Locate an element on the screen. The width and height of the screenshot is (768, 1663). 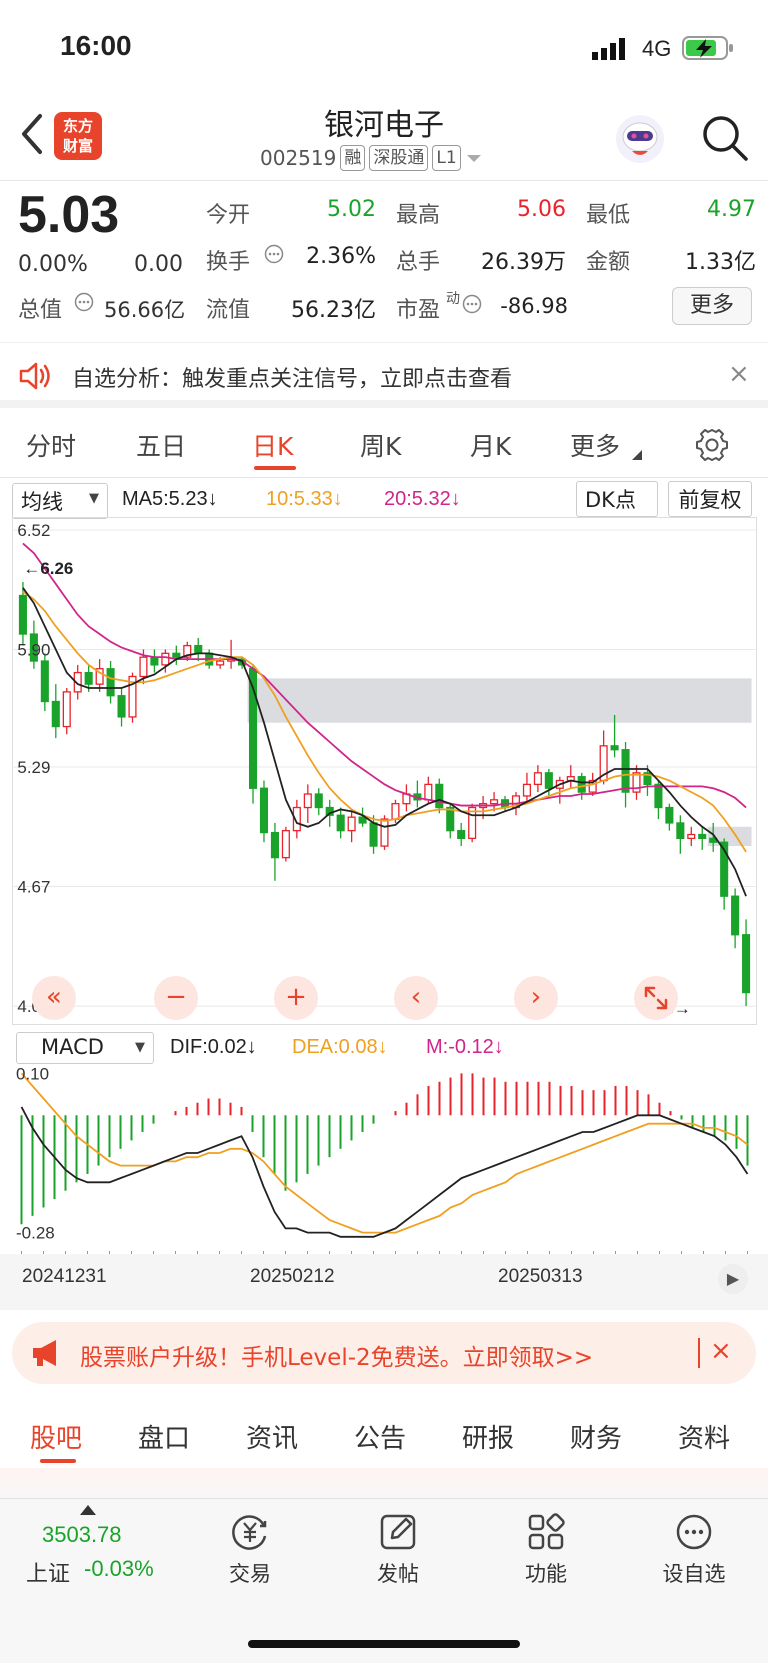
more-quote-button: 更多 is located at coordinates (712, 306).